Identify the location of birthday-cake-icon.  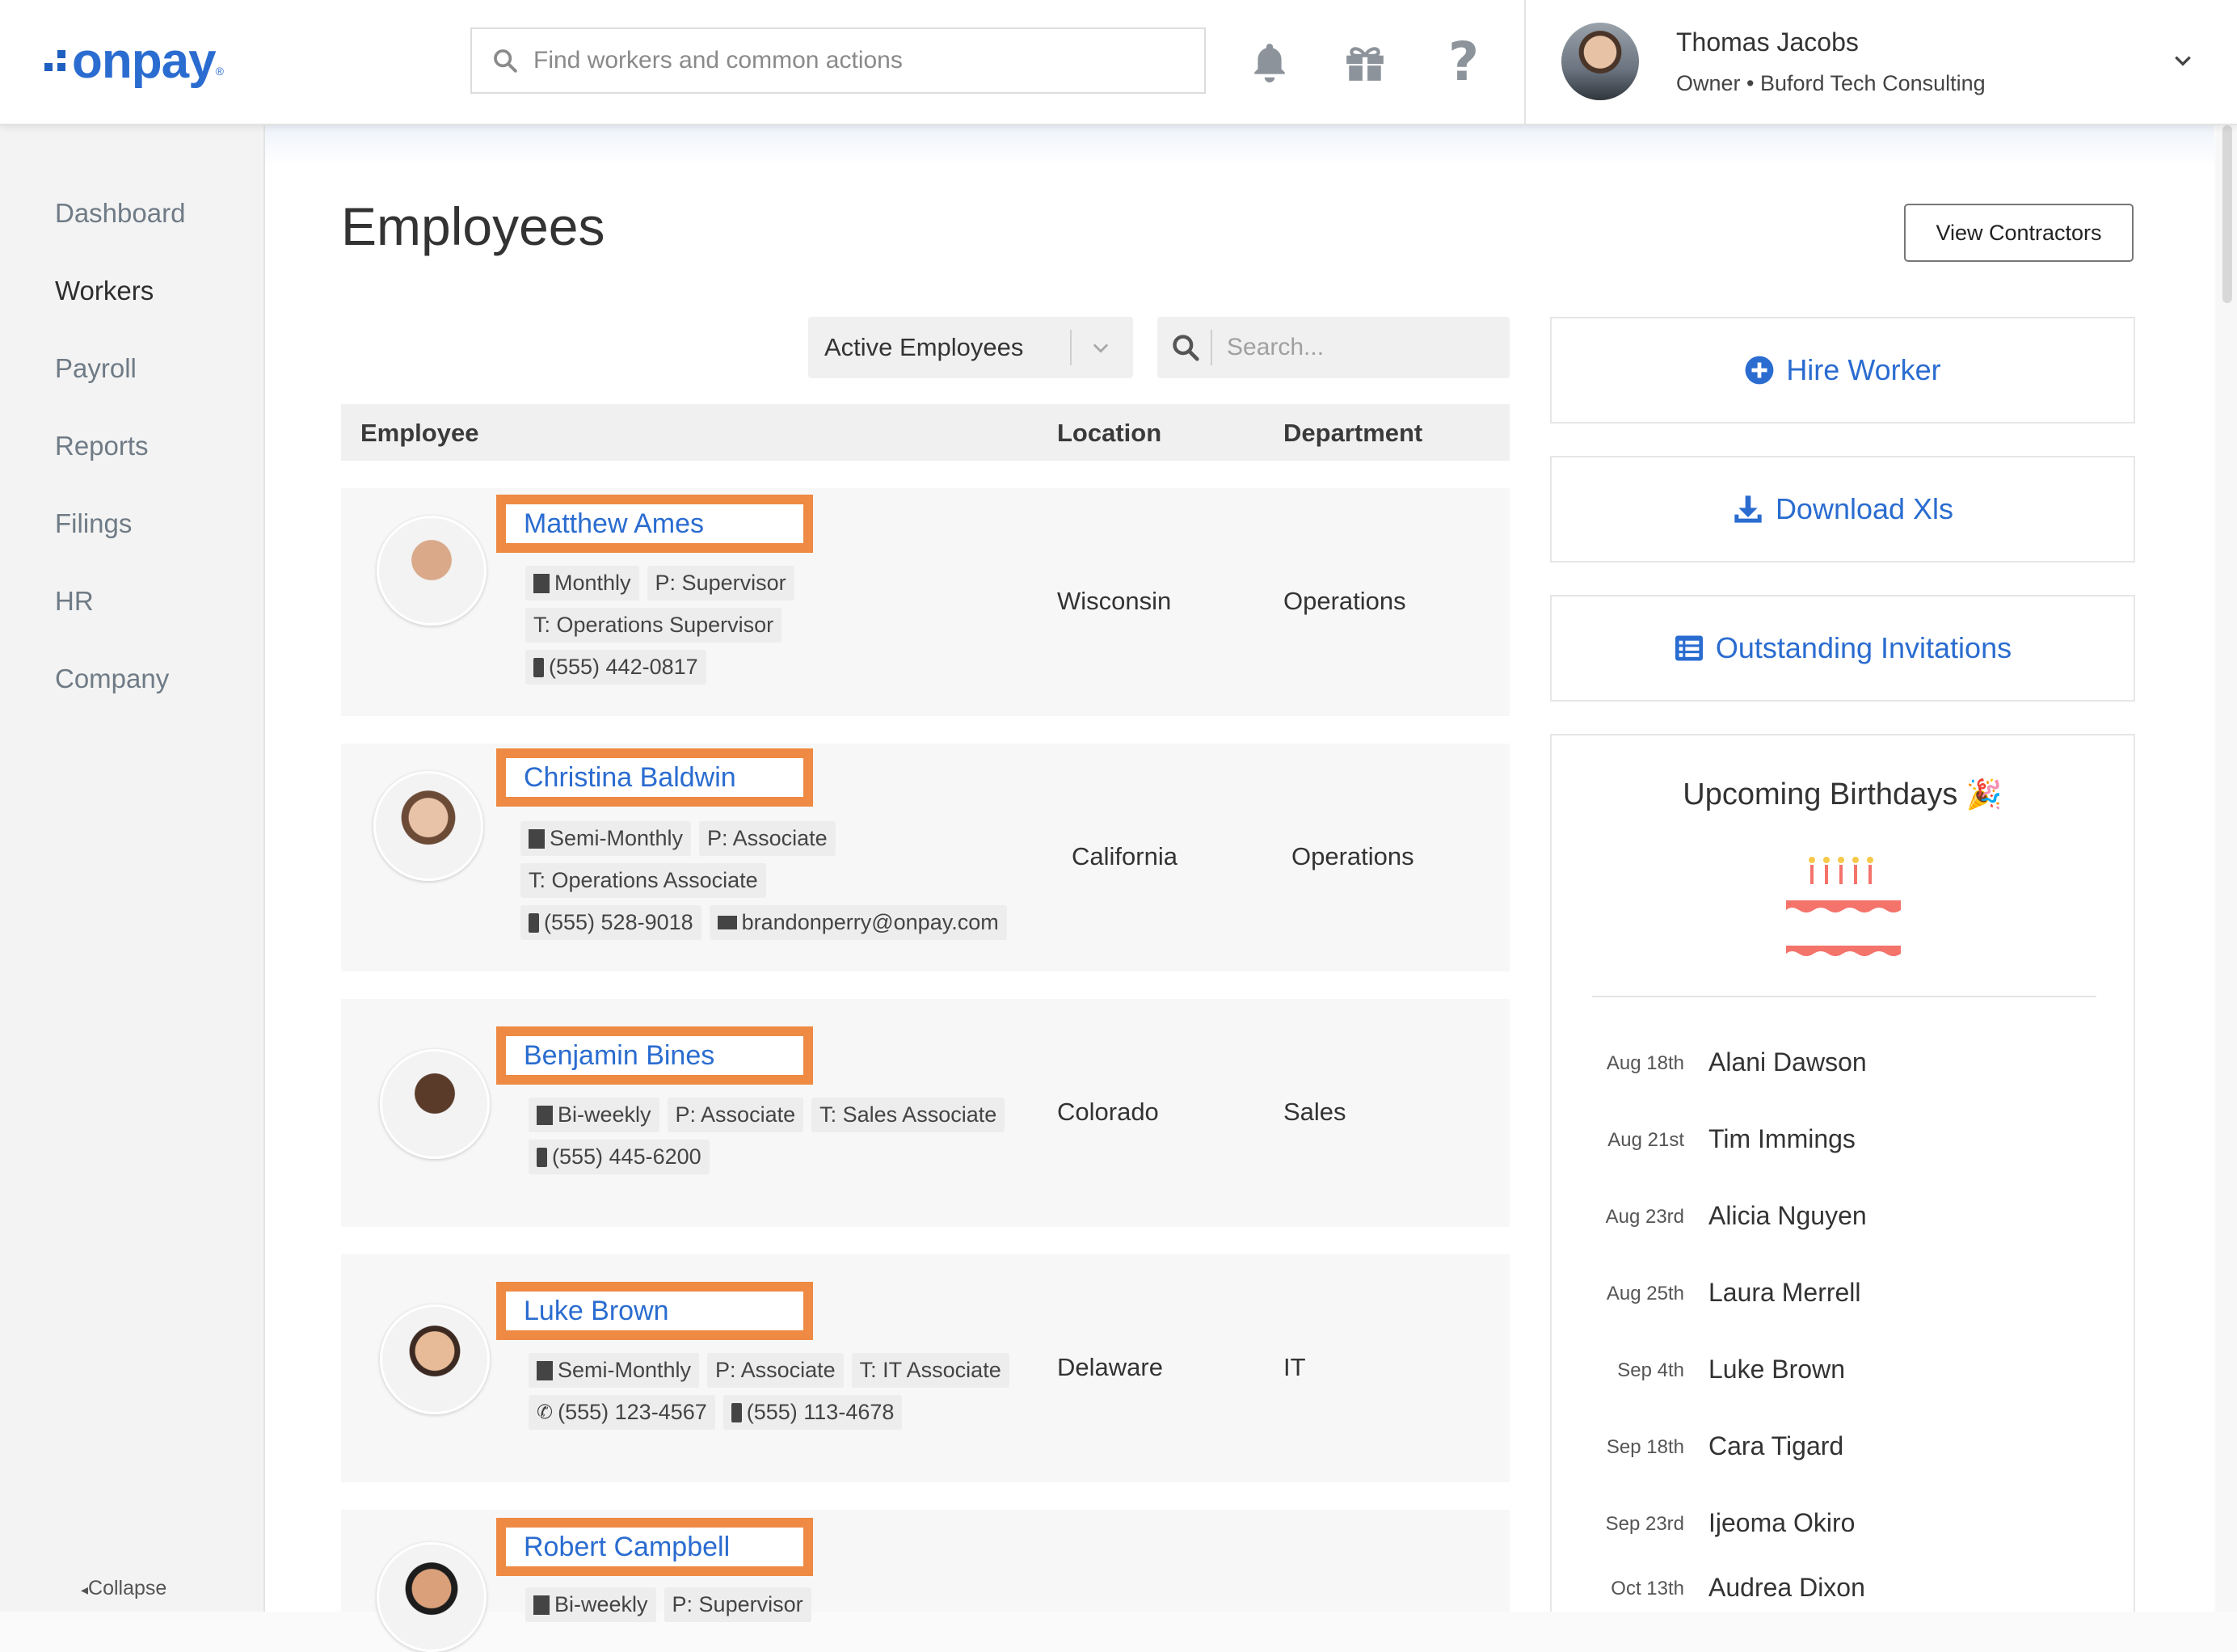
(1844, 906).